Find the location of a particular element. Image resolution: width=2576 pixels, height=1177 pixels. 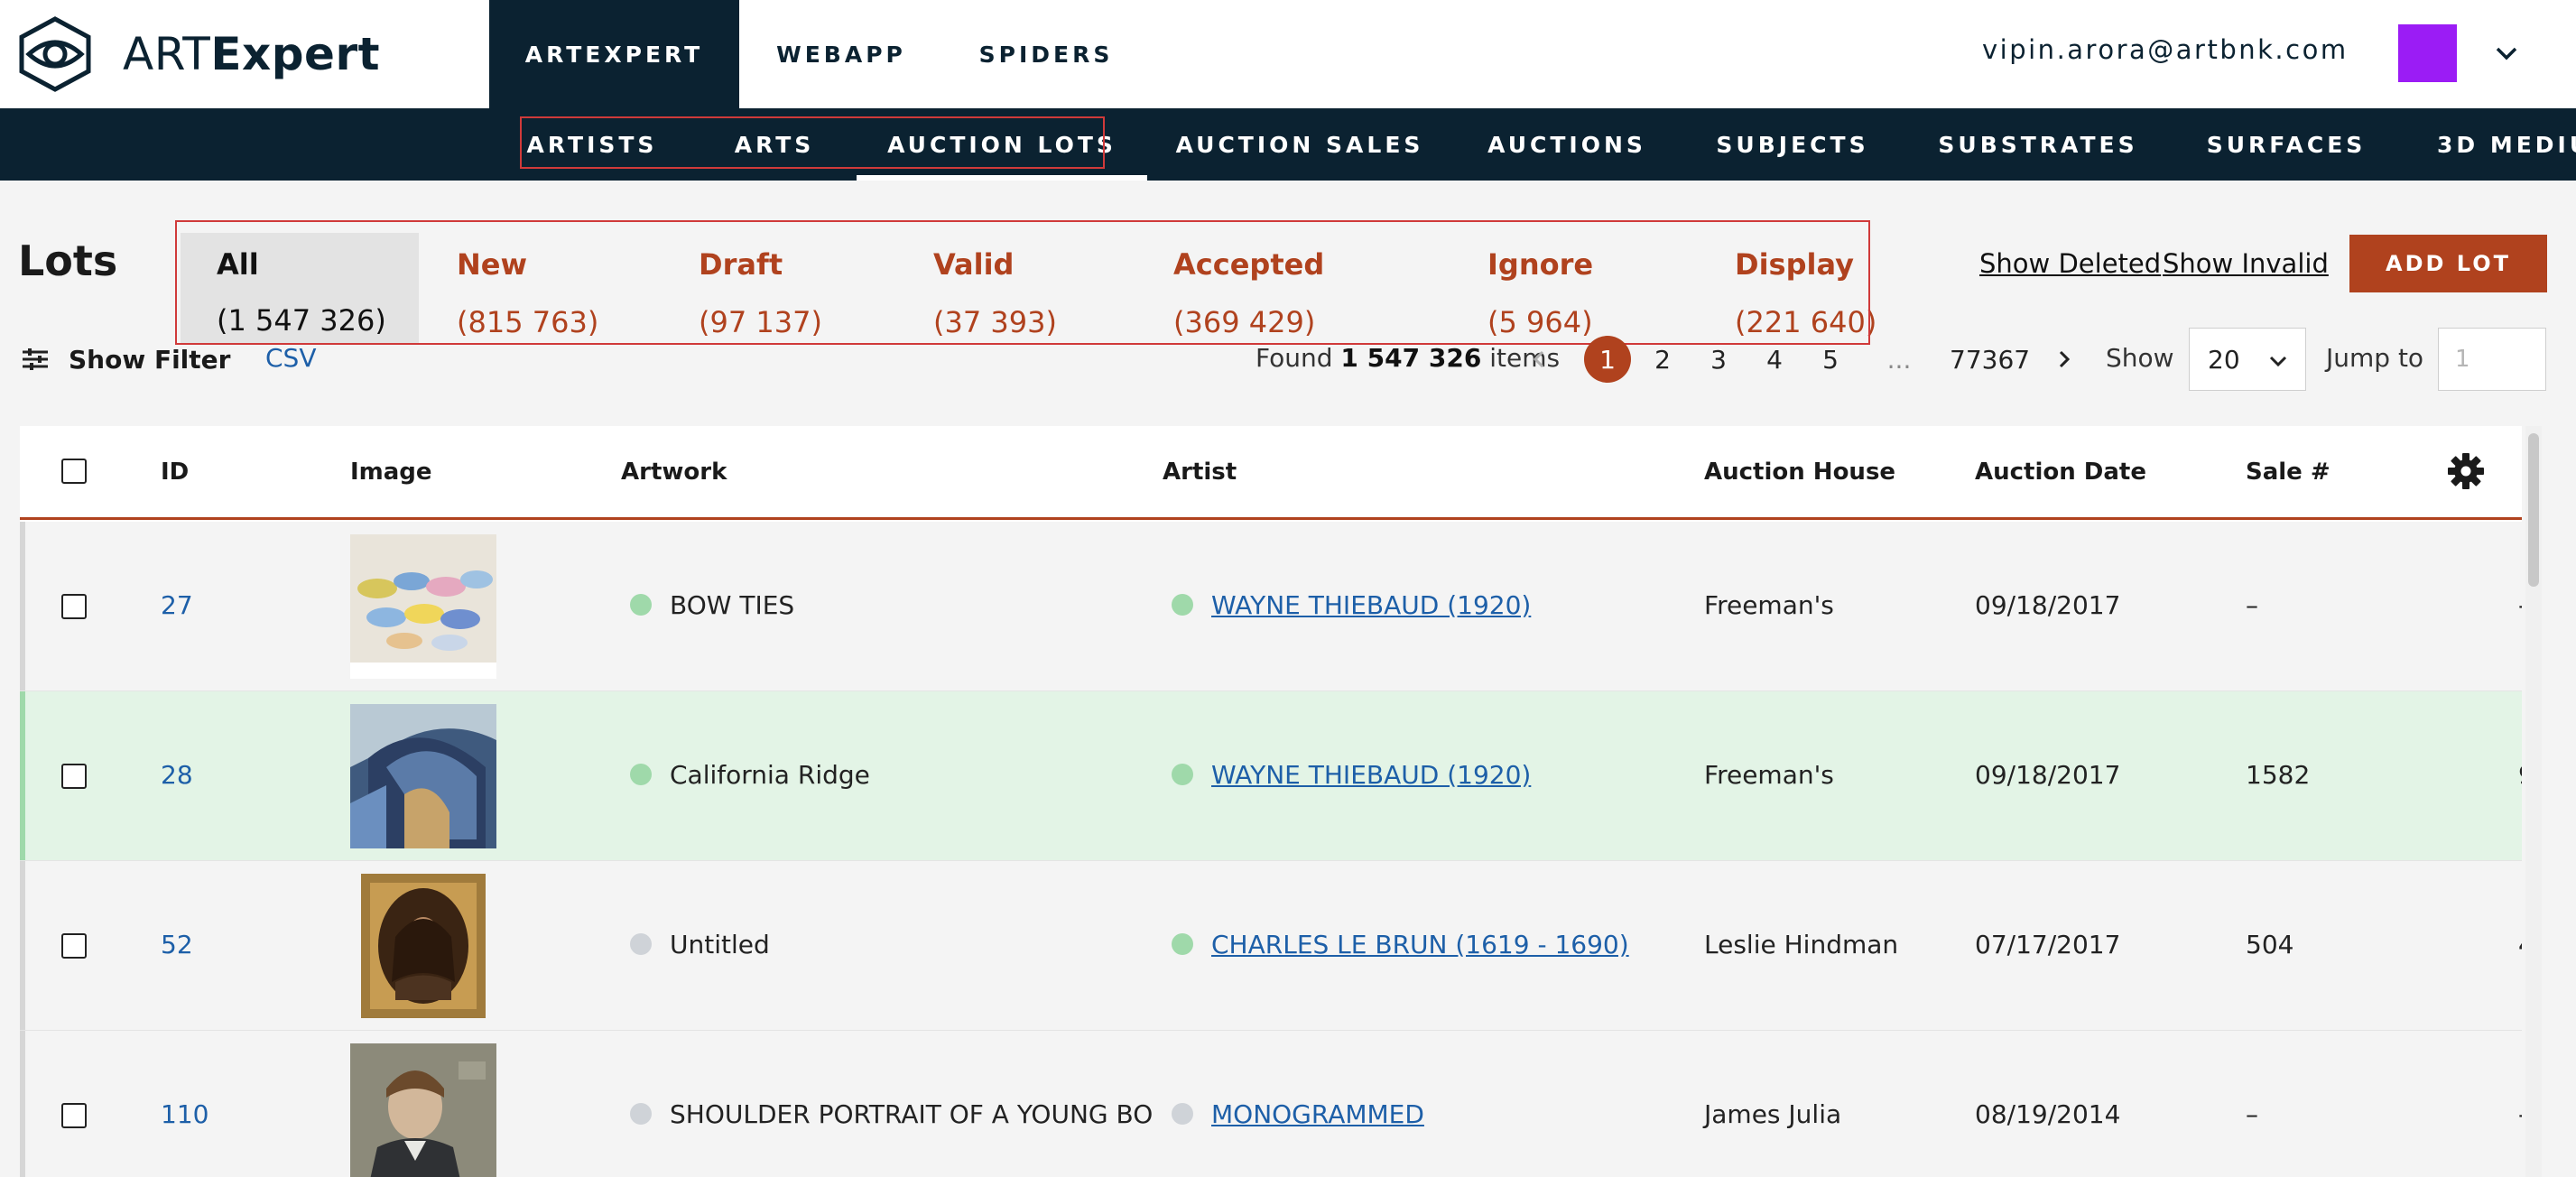

table-scrollbar is located at coordinates (2533, 801).